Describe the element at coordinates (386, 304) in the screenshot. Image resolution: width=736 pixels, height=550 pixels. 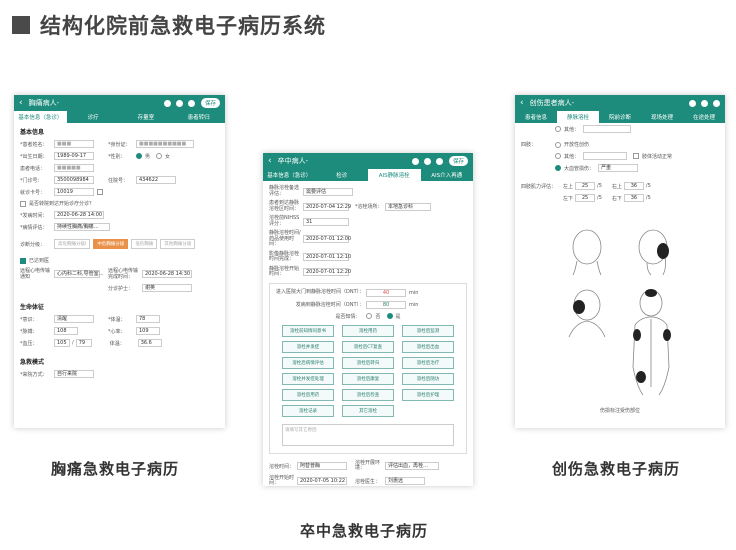
I see `ont-field: 80` at that location.